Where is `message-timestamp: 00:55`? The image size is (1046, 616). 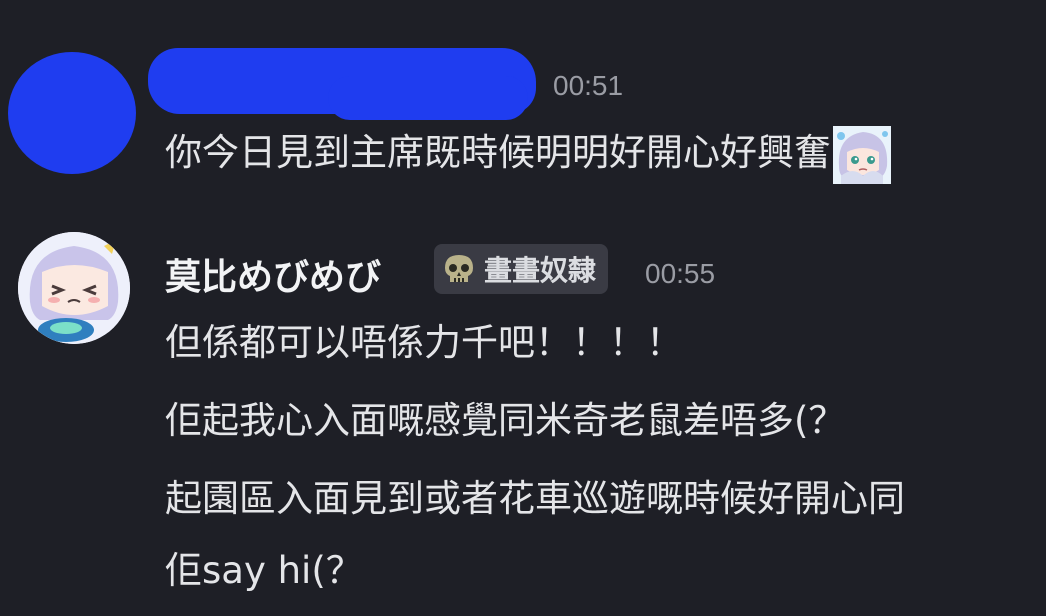 message-timestamp: 00:55 is located at coordinates (680, 273).